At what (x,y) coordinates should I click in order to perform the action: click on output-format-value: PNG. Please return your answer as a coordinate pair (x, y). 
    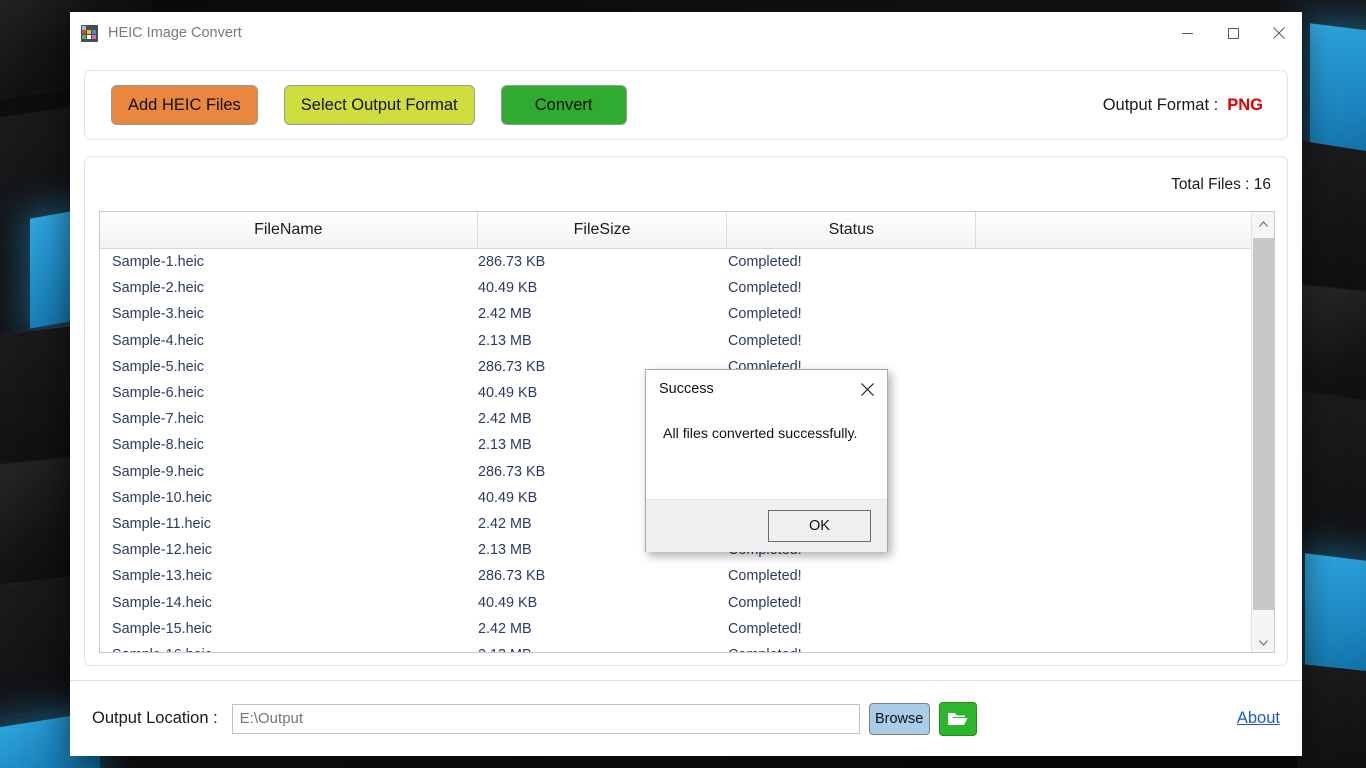
    Looking at the image, I should click on (1245, 104).